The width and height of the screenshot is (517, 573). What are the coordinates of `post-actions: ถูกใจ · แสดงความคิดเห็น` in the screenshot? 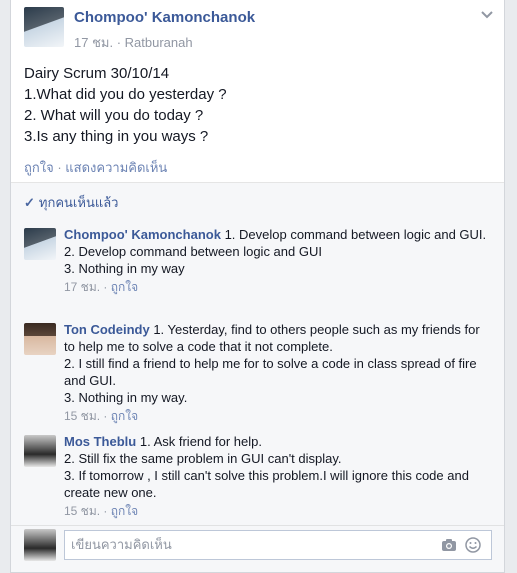 It's located at (95, 167).